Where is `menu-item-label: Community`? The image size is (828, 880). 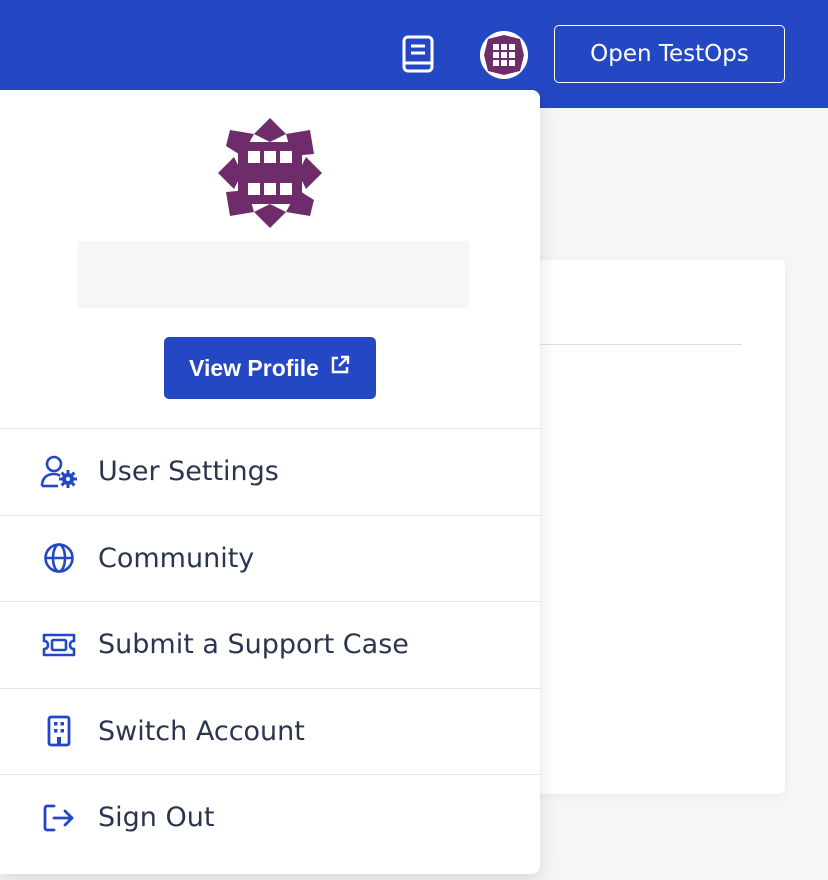
menu-item-label: Community is located at coordinates (176, 558).